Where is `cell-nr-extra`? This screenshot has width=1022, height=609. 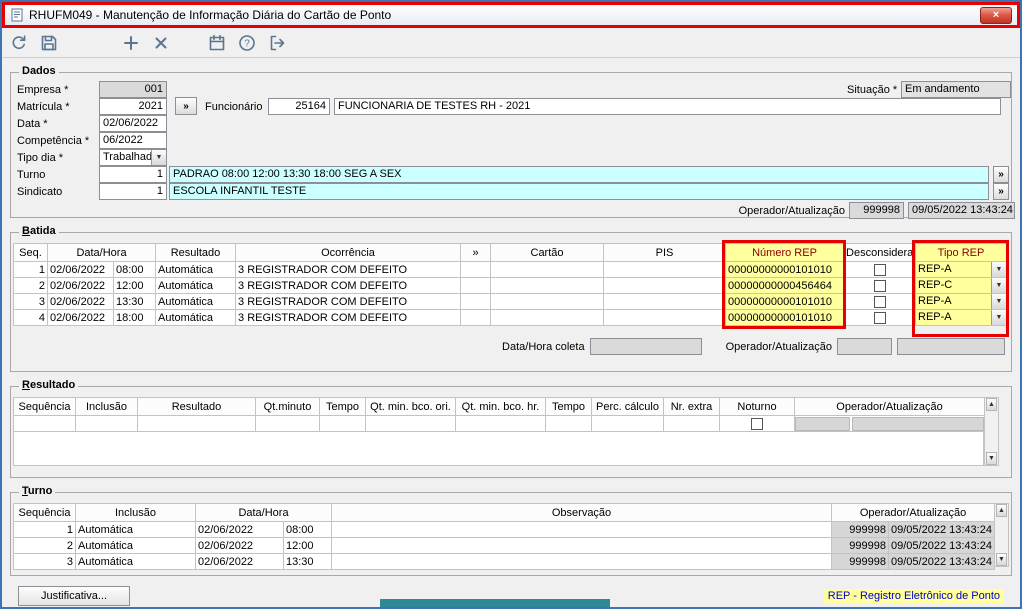
cell-nr-extra is located at coordinates (691, 423).